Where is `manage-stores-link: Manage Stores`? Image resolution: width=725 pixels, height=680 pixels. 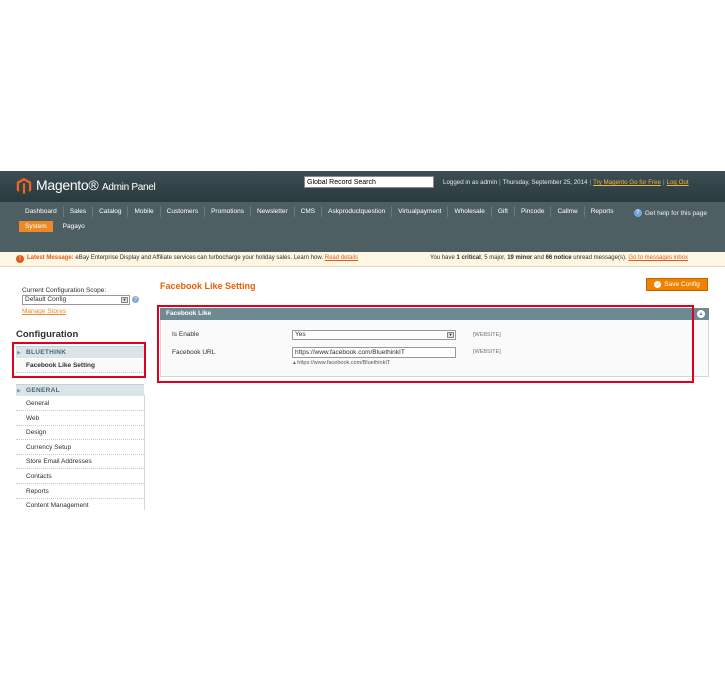
manage-stores-link: Manage Stores is located at coordinates (44, 311).